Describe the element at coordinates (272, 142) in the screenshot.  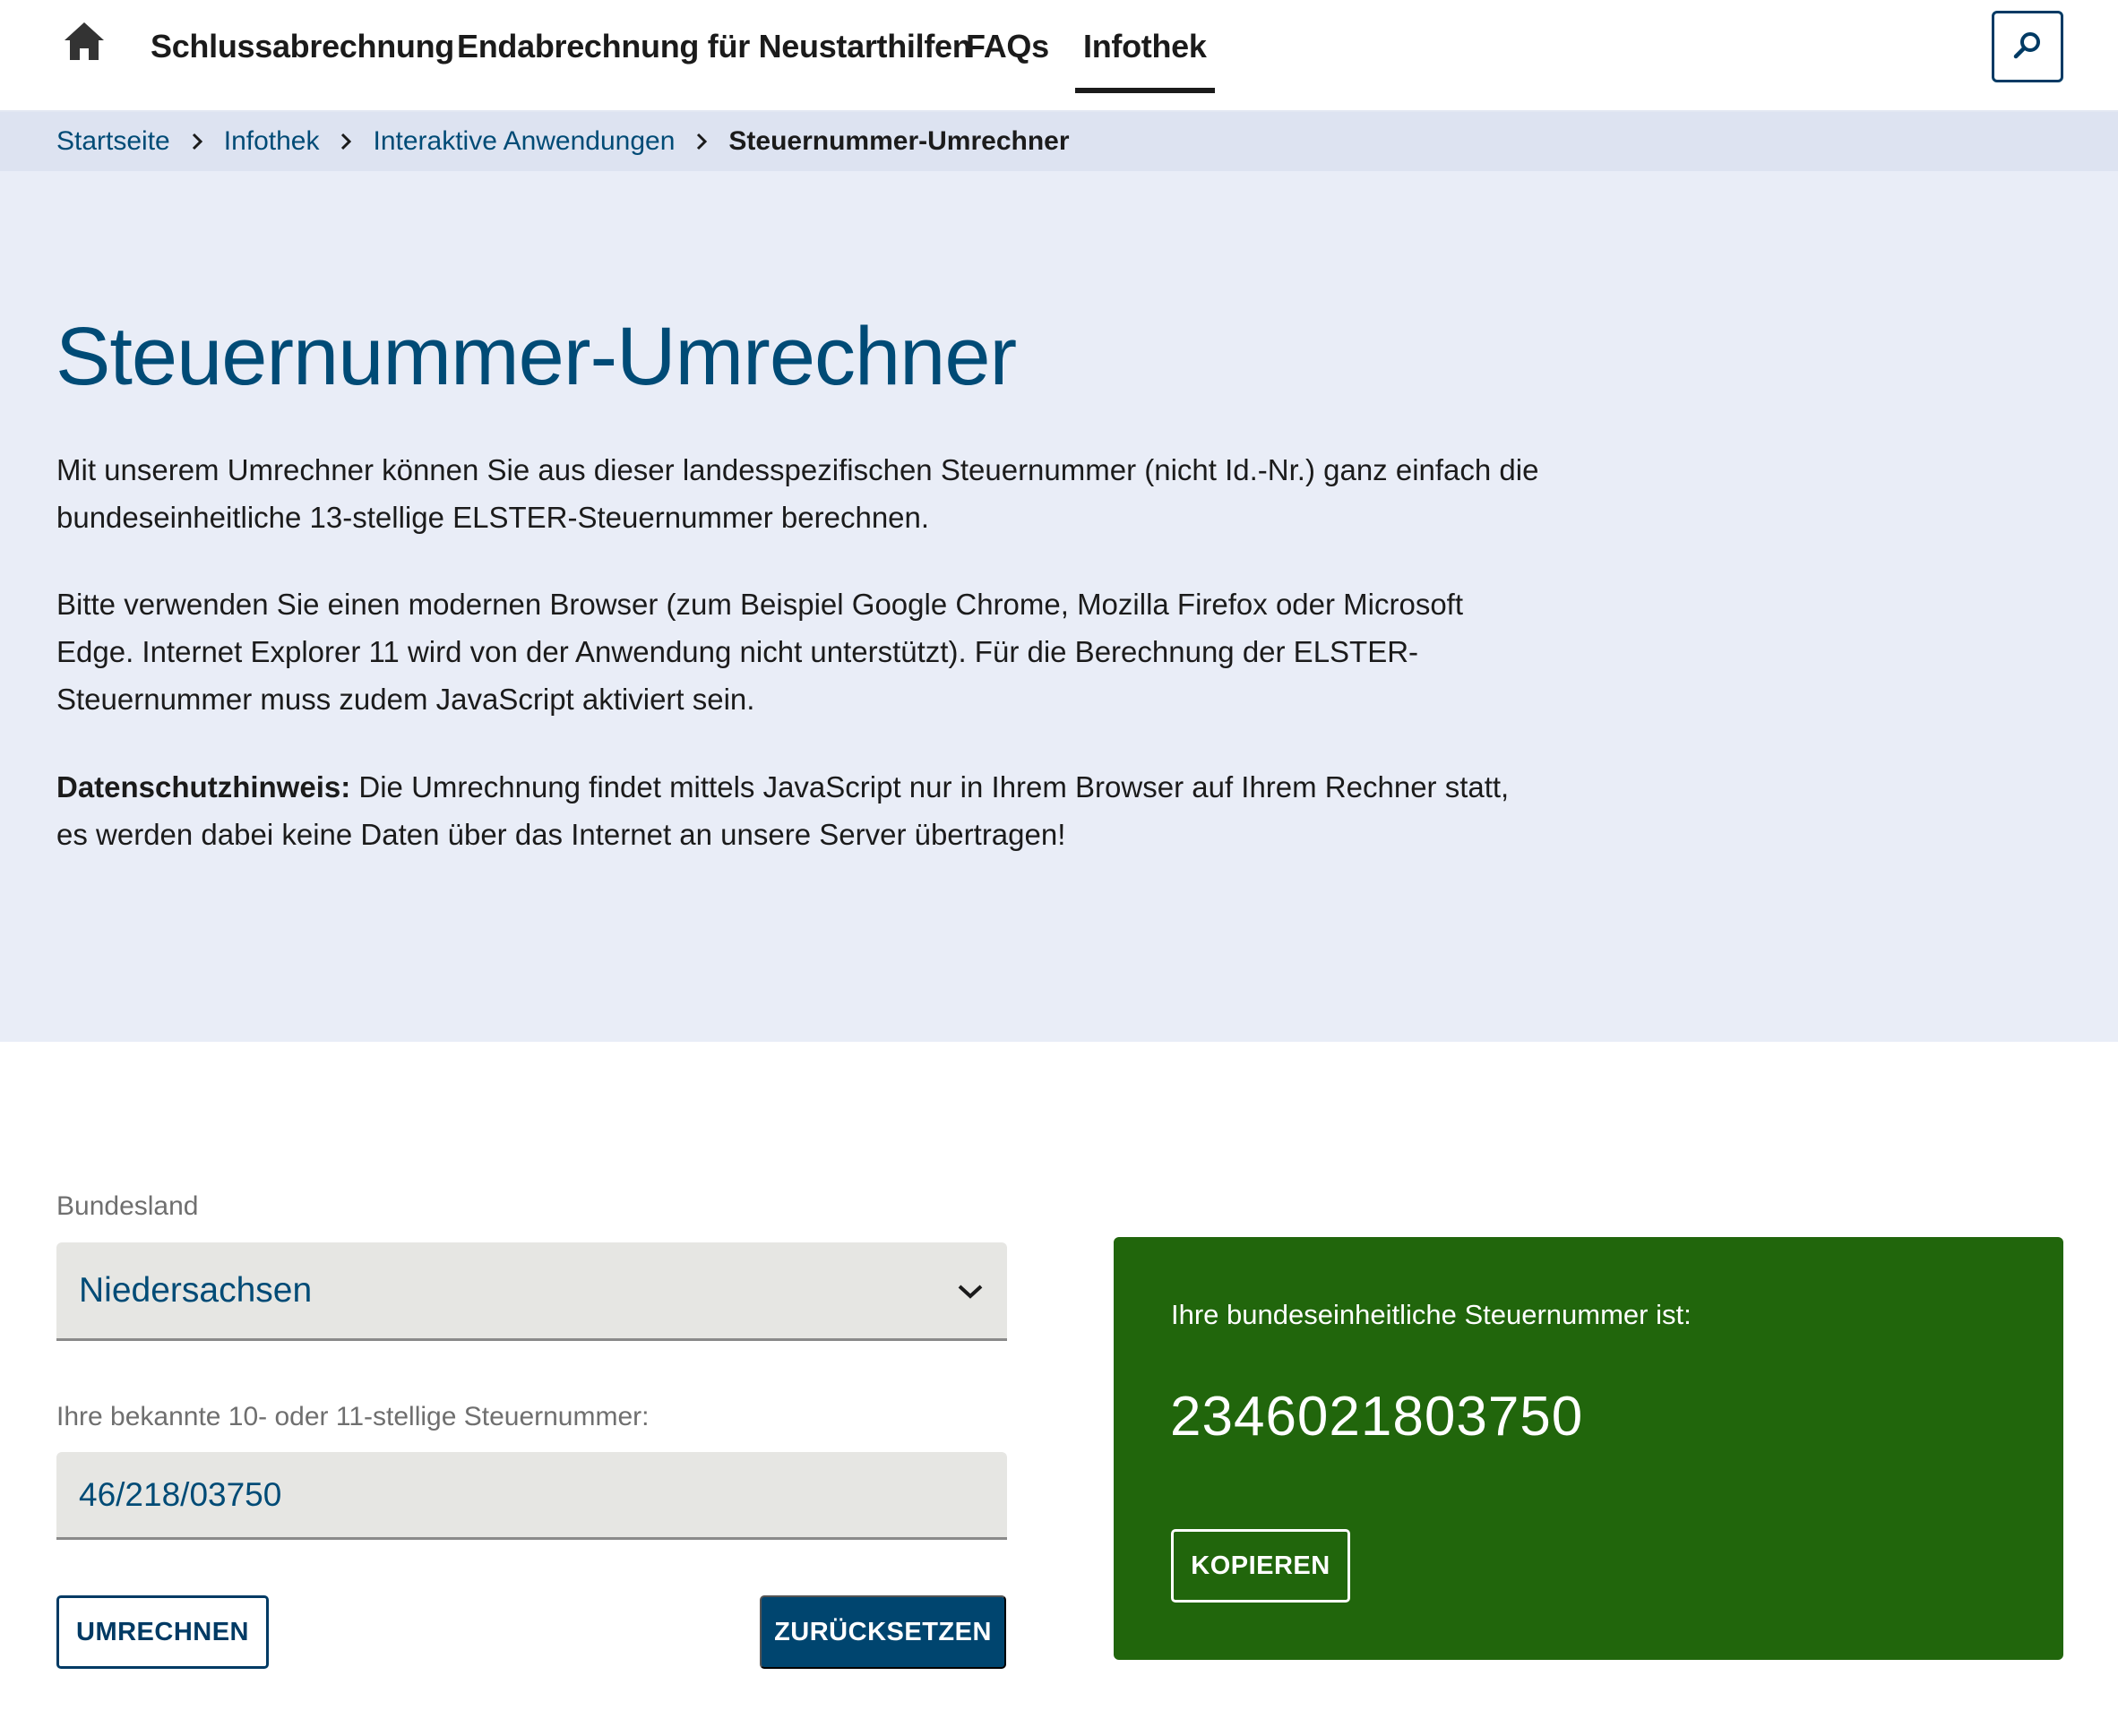
I see `breadcrumb-link-infothek: Infothek` at that location.